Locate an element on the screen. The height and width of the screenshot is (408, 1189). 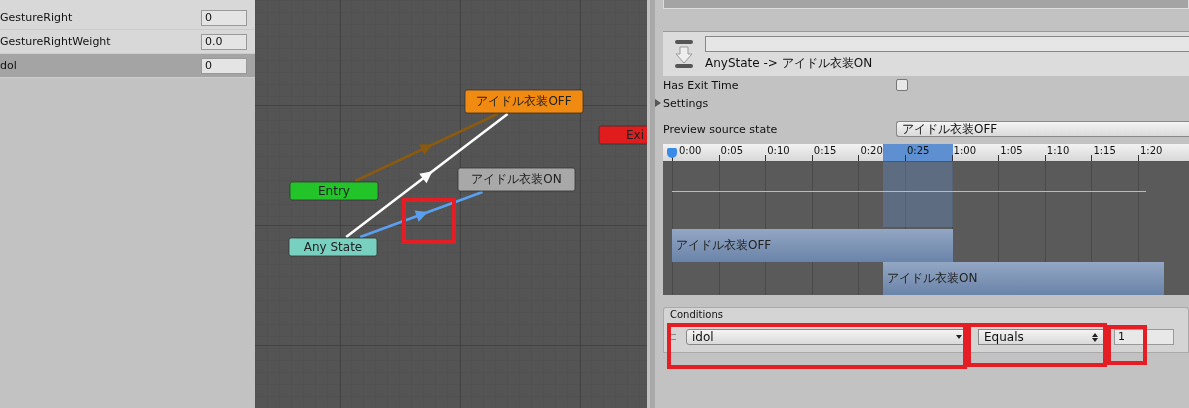
section-title: Conditions is located at coordinates (696, 314).